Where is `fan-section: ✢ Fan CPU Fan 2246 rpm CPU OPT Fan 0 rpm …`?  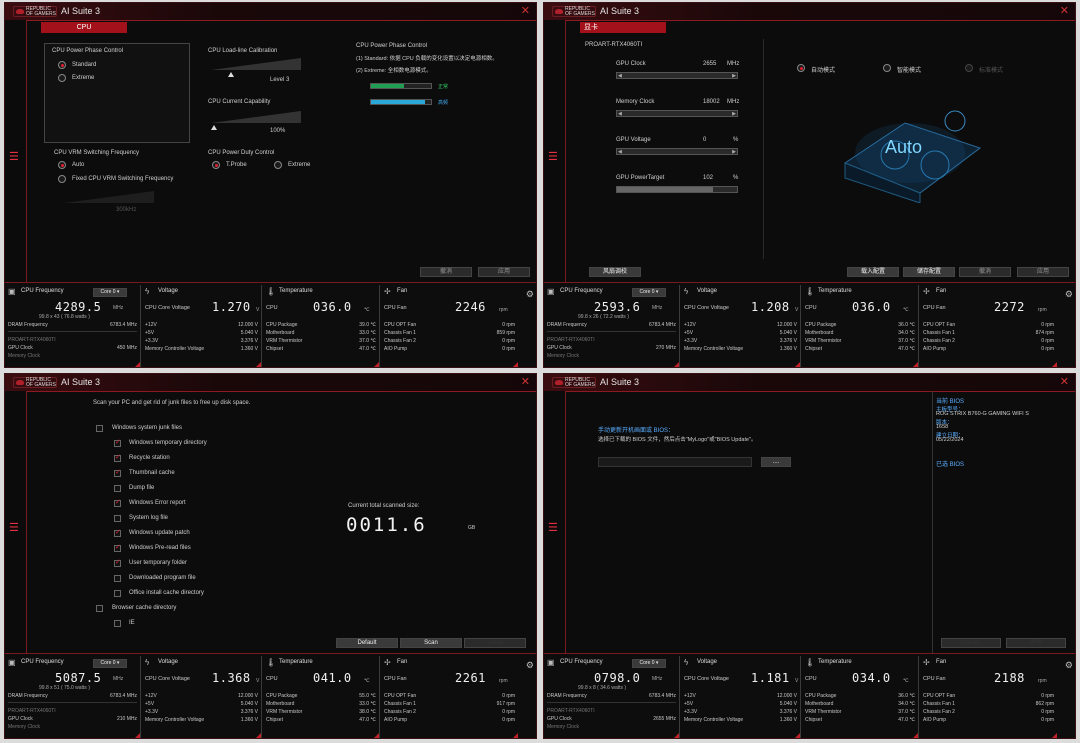
fan-section: ✢ Fan CPU Fan 2246 rpm CPU OPT Fan 0 rpm … is located at coordinates (449, 326).